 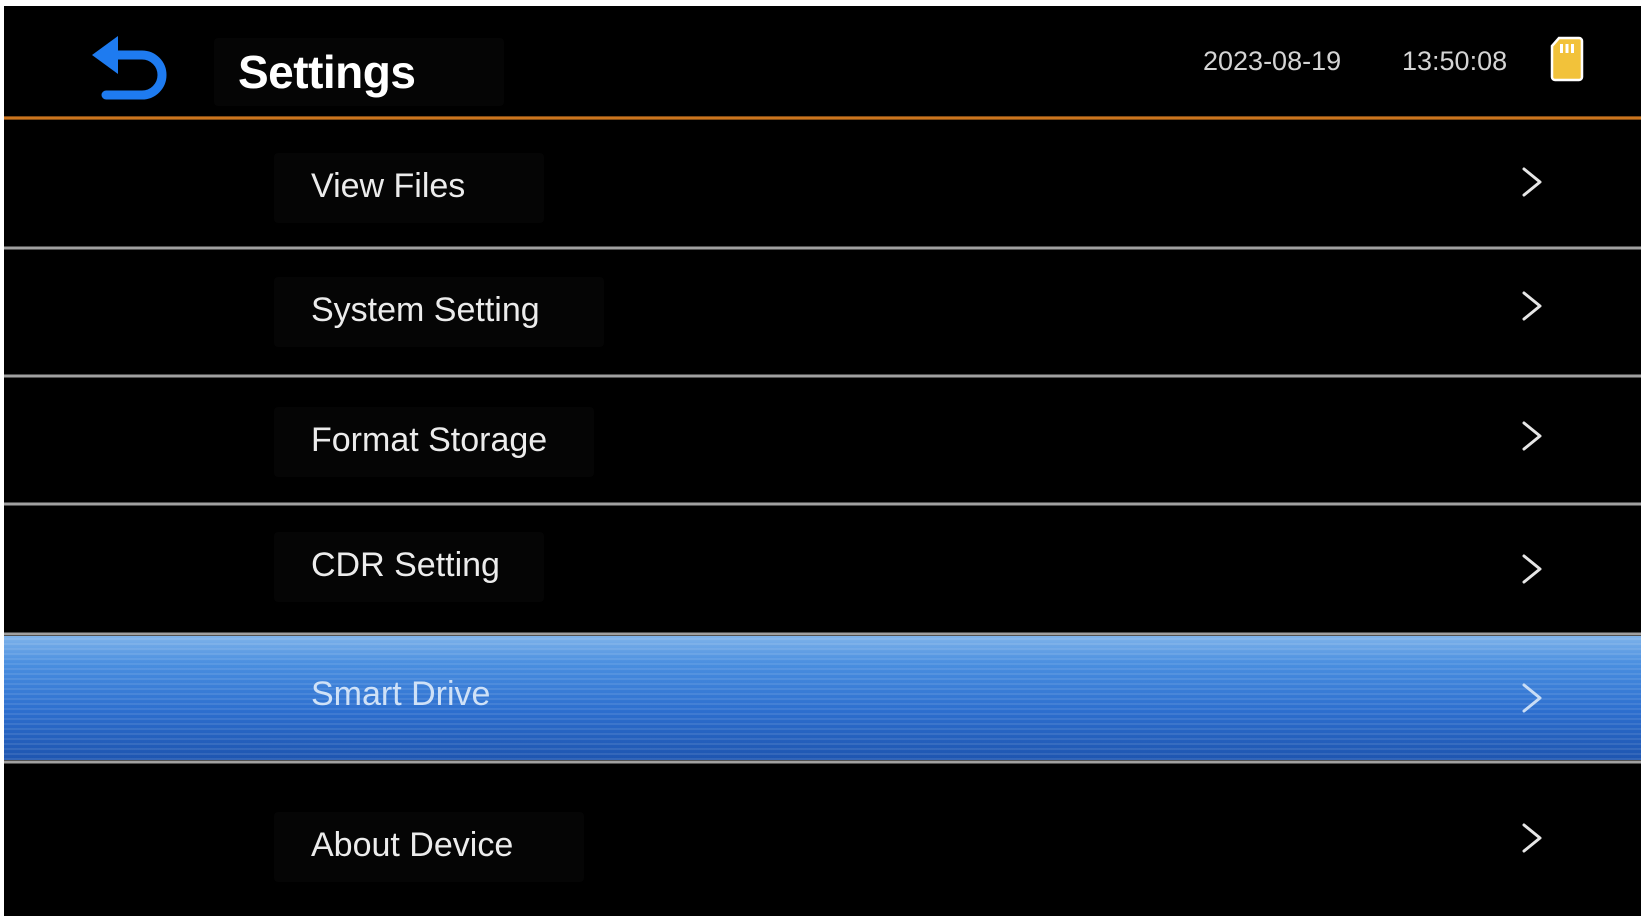 I want to click on menu-item-label: System Setting, so click(x=425, y=310).